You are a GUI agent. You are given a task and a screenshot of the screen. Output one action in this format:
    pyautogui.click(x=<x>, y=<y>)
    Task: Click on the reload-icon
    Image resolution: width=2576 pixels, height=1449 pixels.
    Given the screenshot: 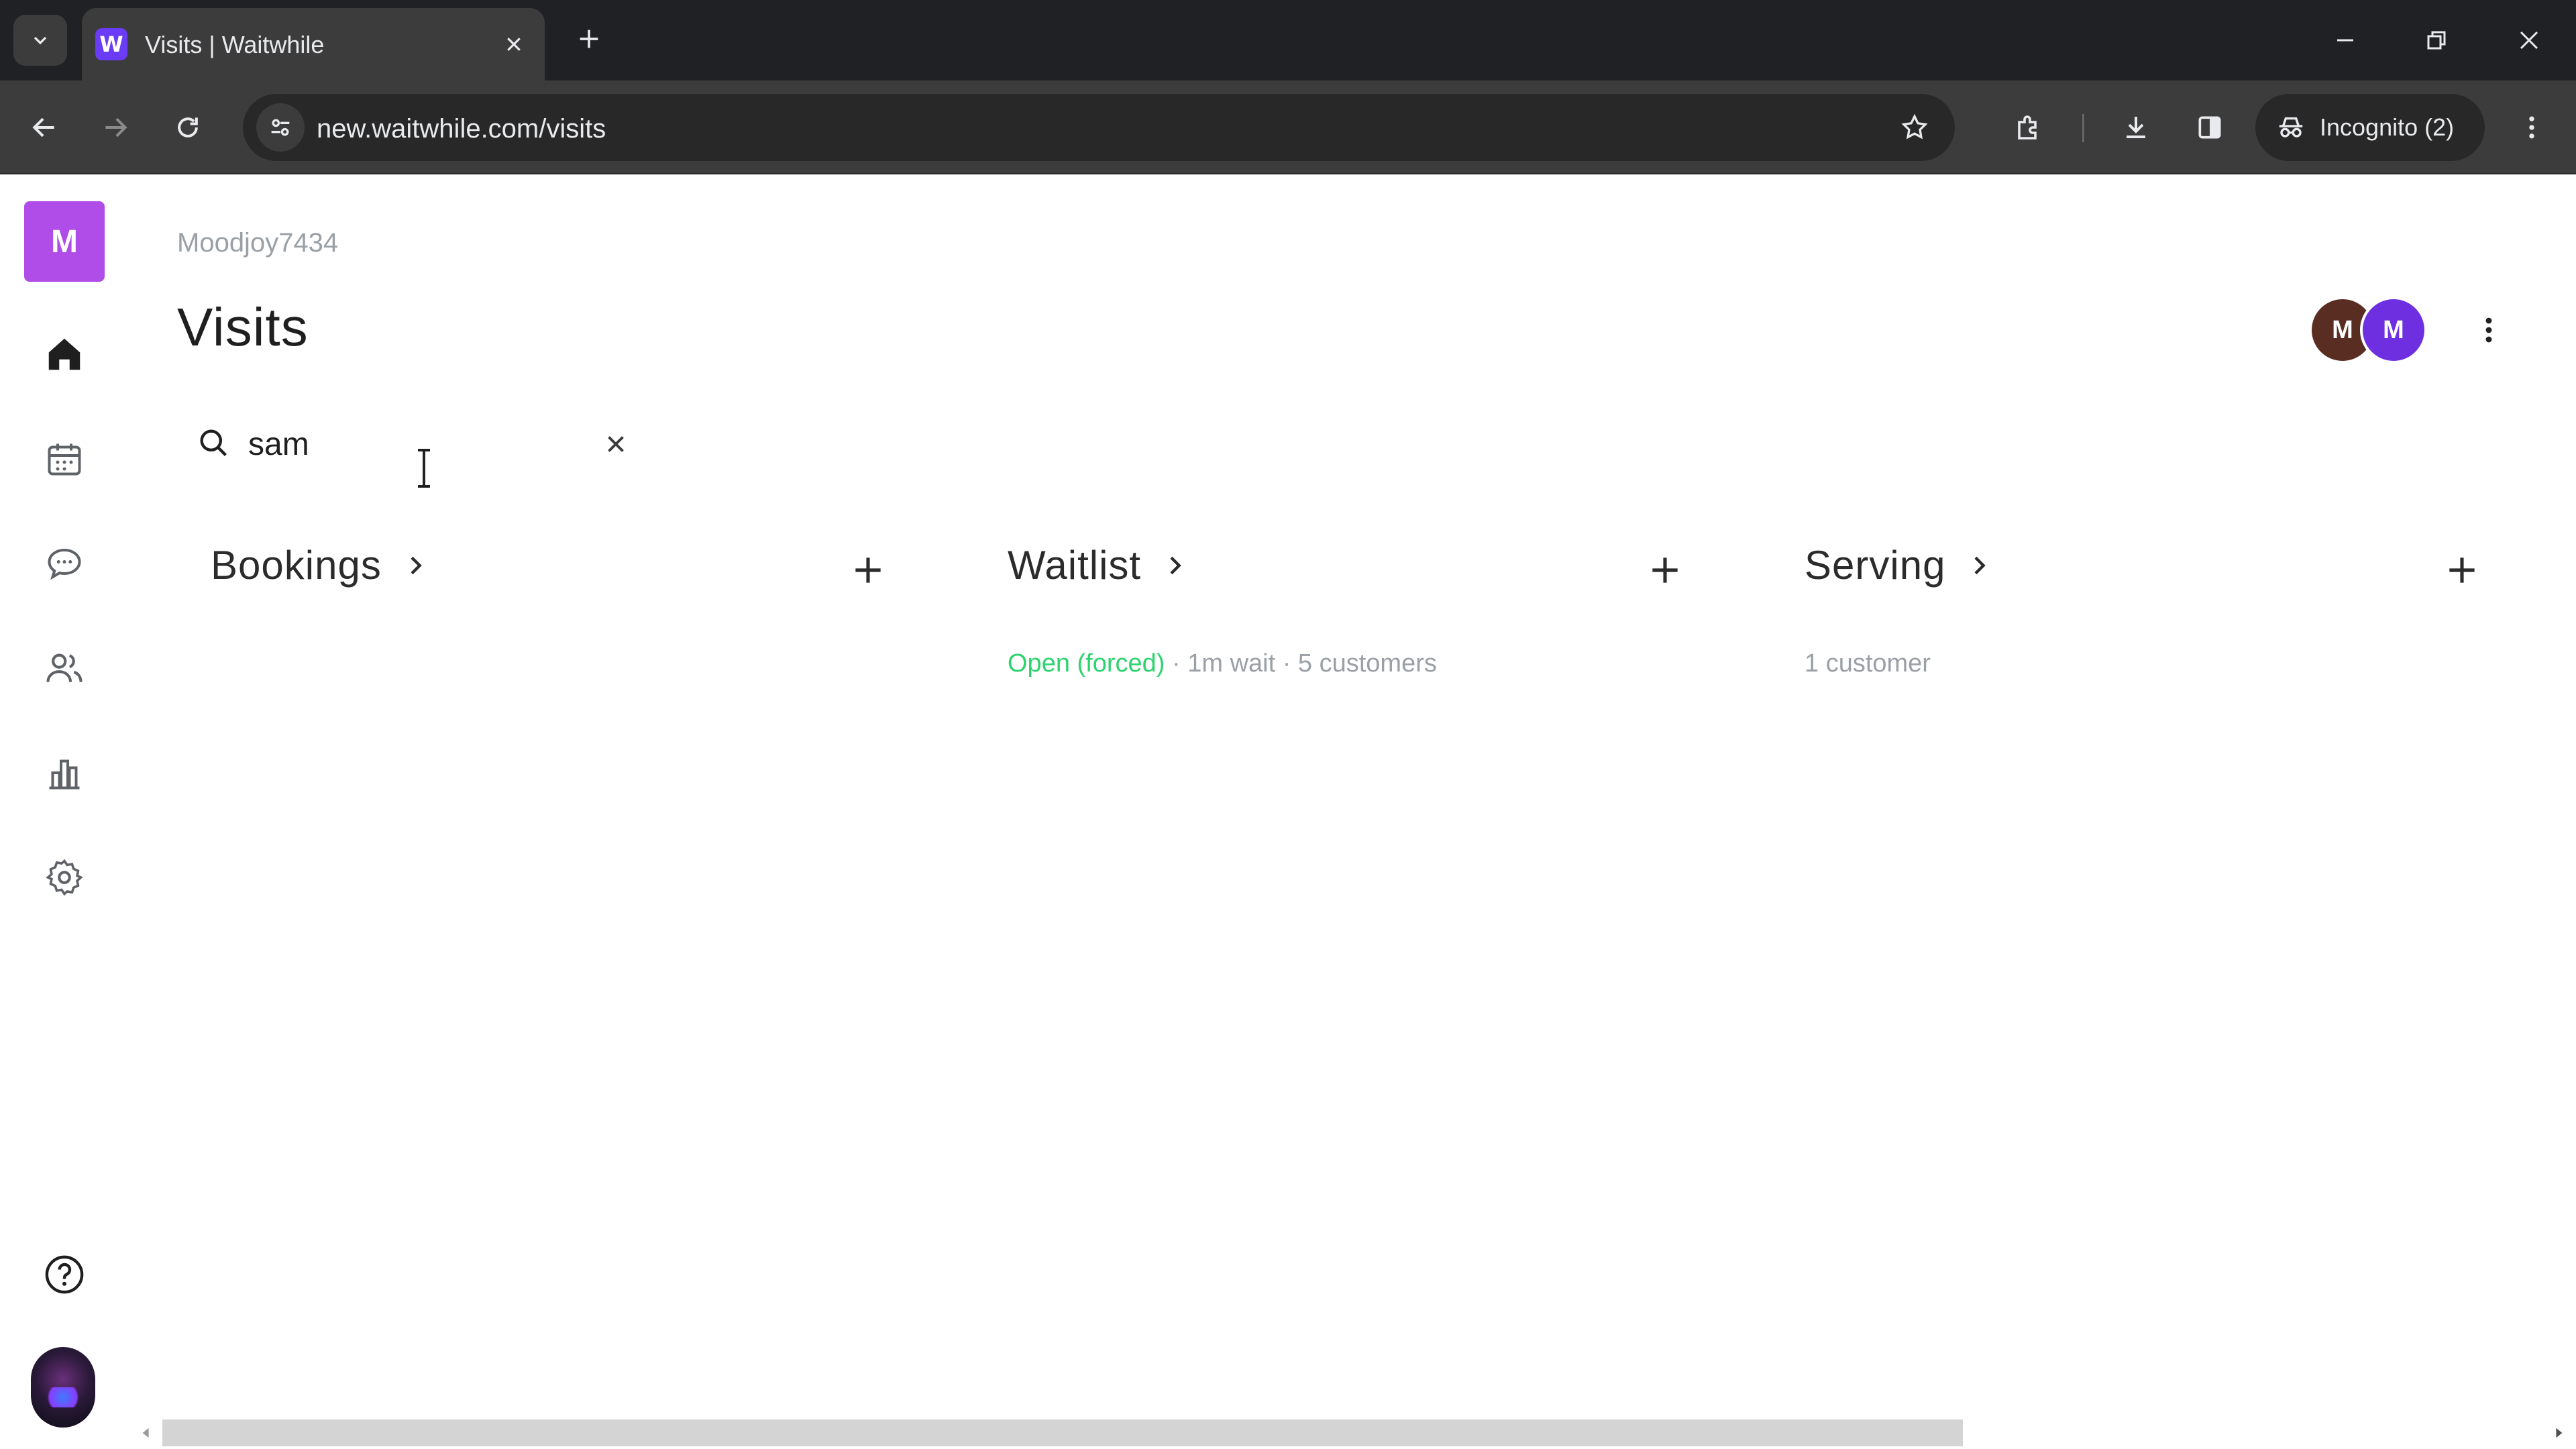 What is the action you would take?
    pyautogui.click(x=188, y=127)
    